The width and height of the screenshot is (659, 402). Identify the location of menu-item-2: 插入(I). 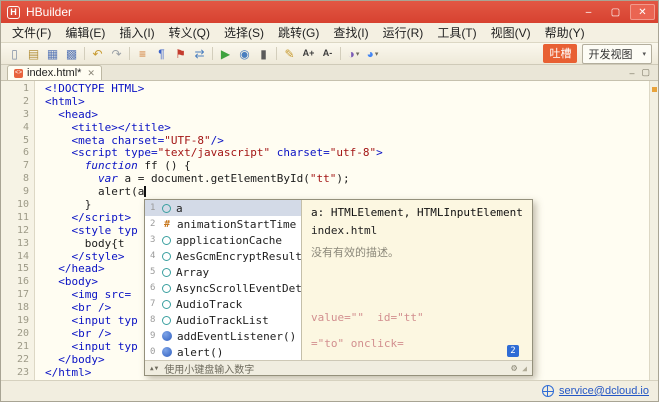
(136, 32).